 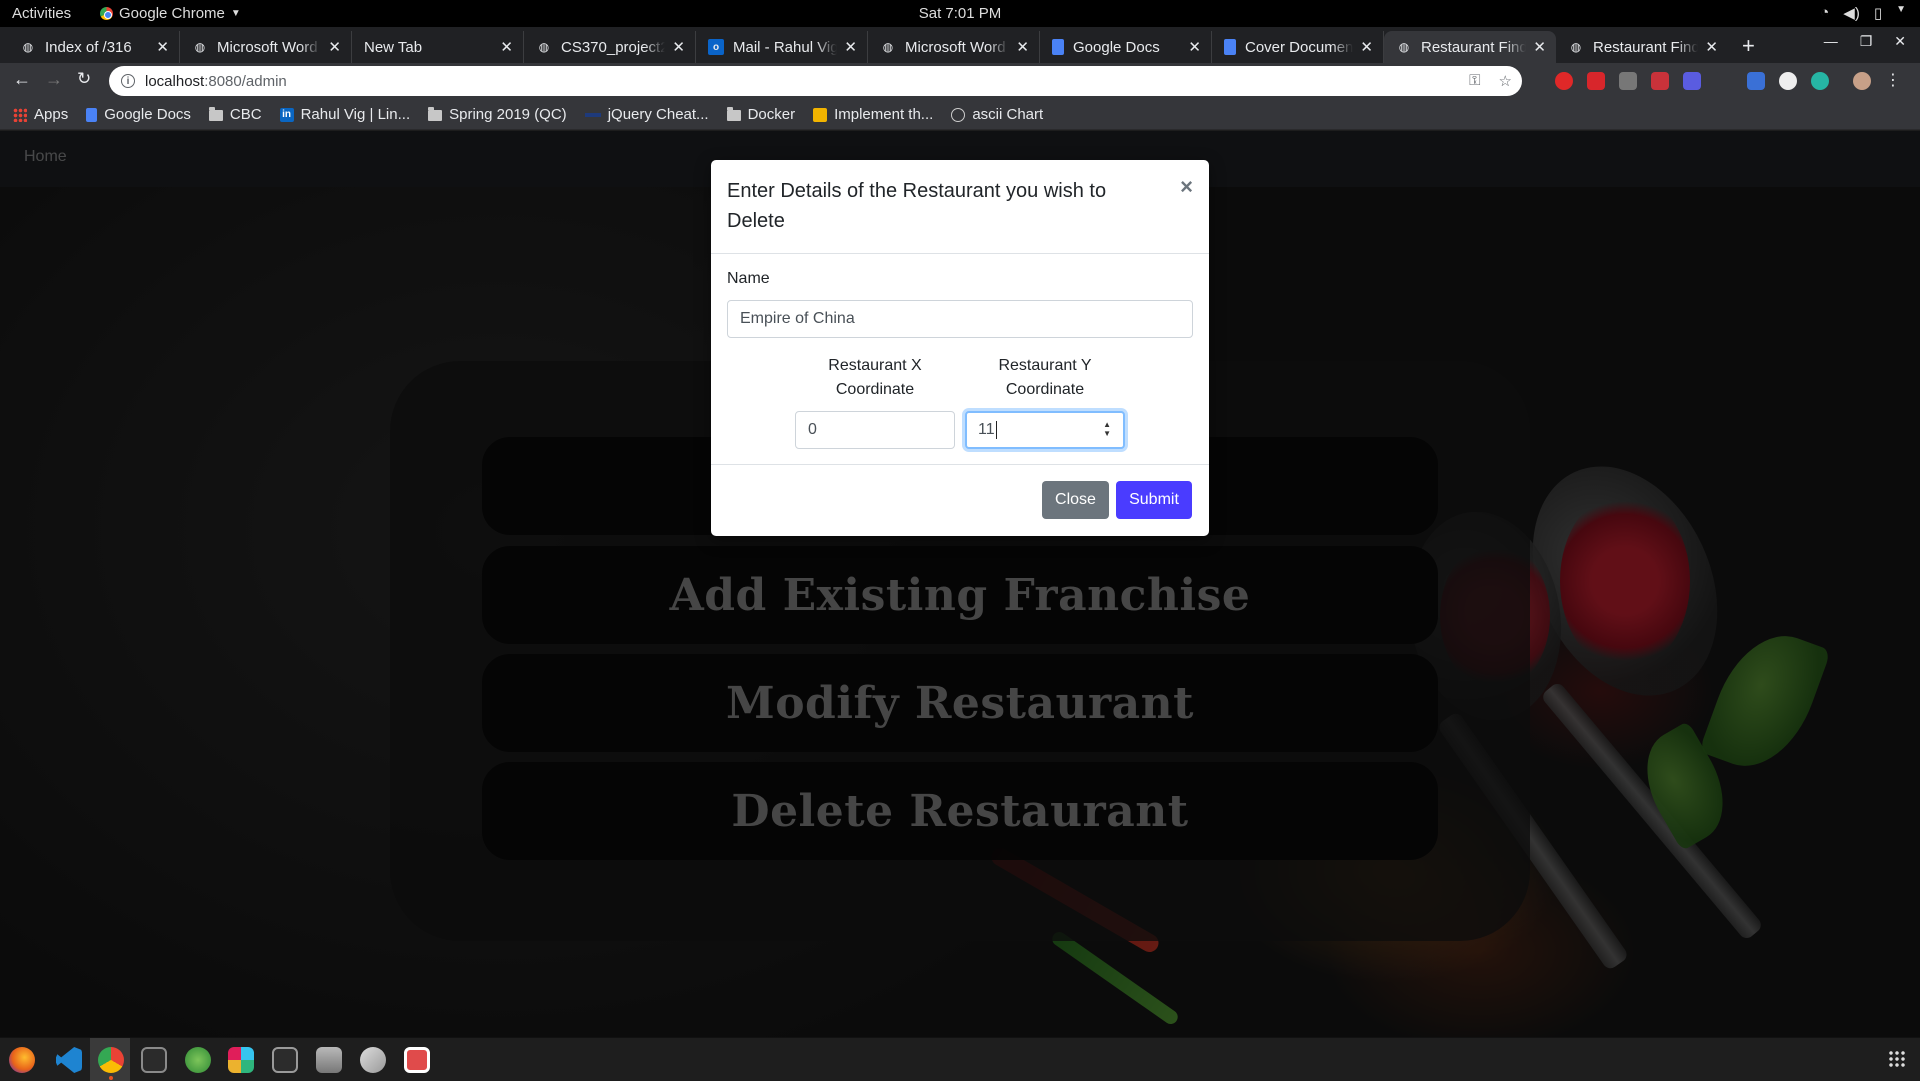 I want to click on firefox-icon, so click(x=22, y=1060).